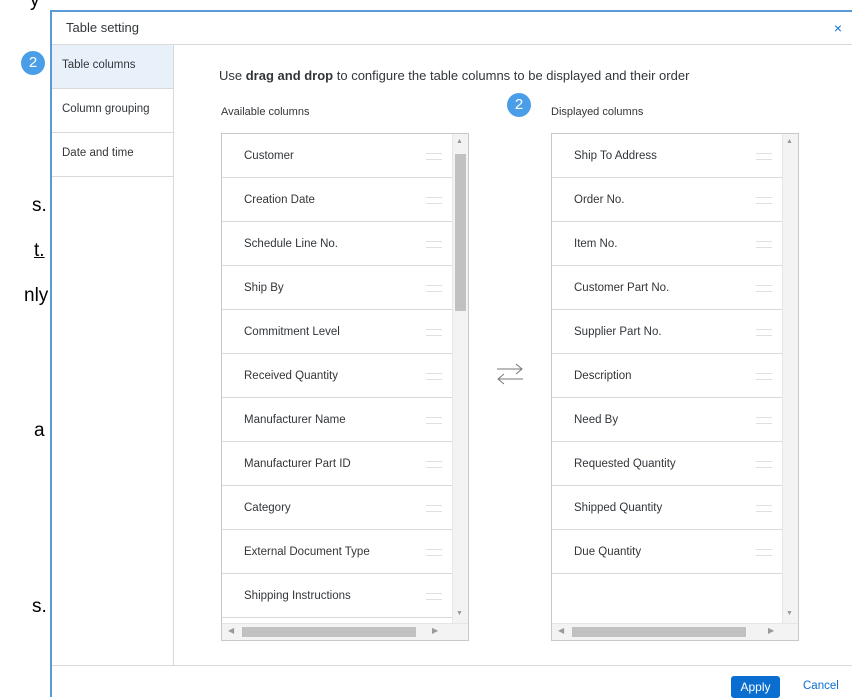  I want to click on available-columns-label: Available columns, so click(265, 112).